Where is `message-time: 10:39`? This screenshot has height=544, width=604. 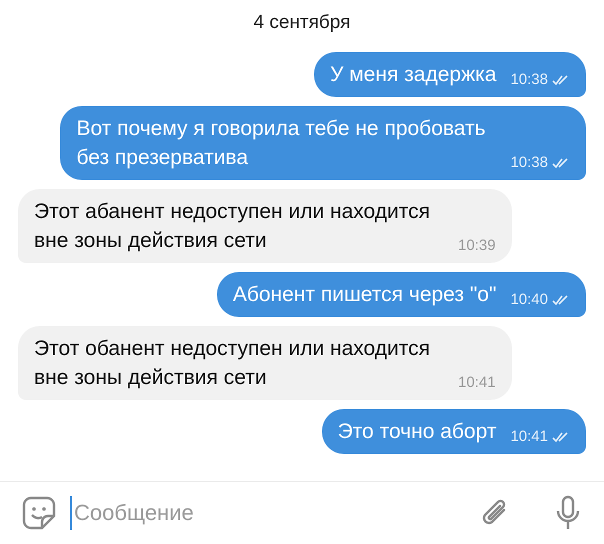
message-time: 10:39 is located at coordinates (477, 246).